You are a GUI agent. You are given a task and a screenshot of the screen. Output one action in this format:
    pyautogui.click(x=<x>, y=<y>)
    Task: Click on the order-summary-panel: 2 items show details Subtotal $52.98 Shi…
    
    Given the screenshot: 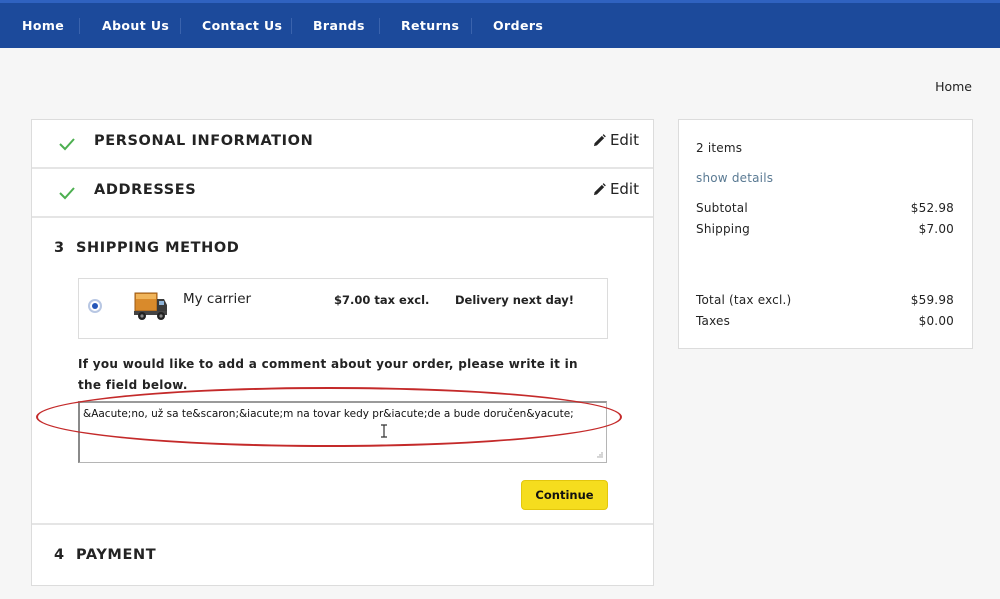 What is the action you would take?
    pyautogui.click(x=825, y=234)
    